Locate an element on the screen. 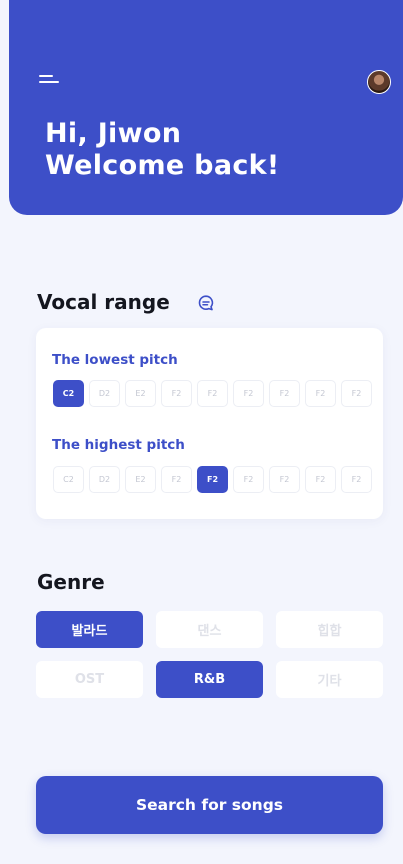 The height and width of the screenshot is (864, 403). lowest-pitch-row: C2 D2 E2 F2 F2 F2 F2 F2 F2 is located at coordinates (212, 393).